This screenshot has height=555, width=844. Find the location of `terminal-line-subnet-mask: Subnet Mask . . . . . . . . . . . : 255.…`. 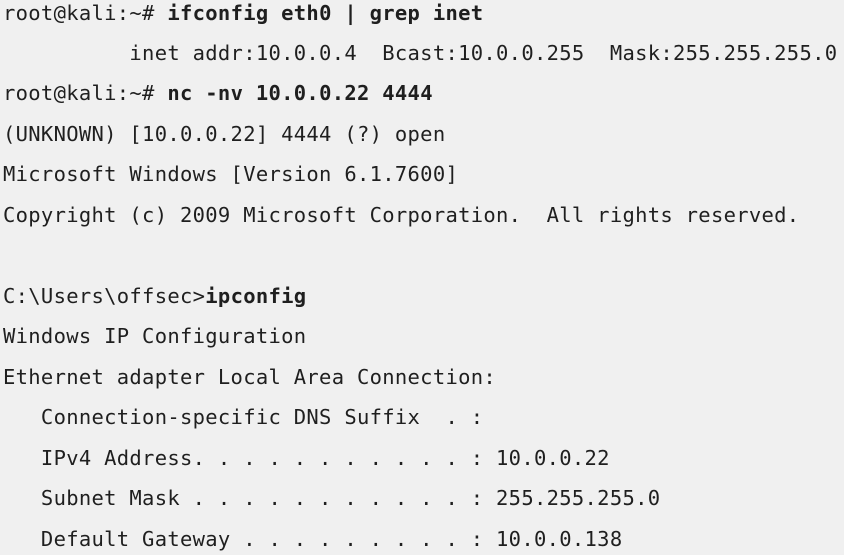

terminal-line-subnet-mask: Subnet Mask . . . . . . . . . . . : 255.… is located at coordinates (331, 498).